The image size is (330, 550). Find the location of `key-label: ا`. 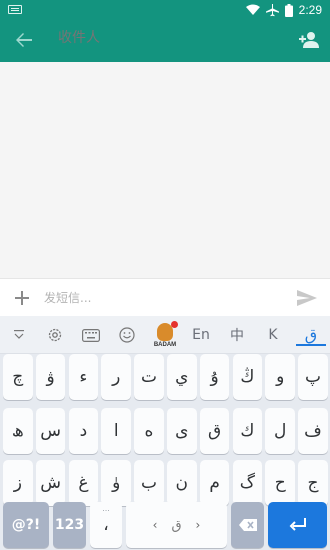

key-label: ا is located at coordinates (116, 431).